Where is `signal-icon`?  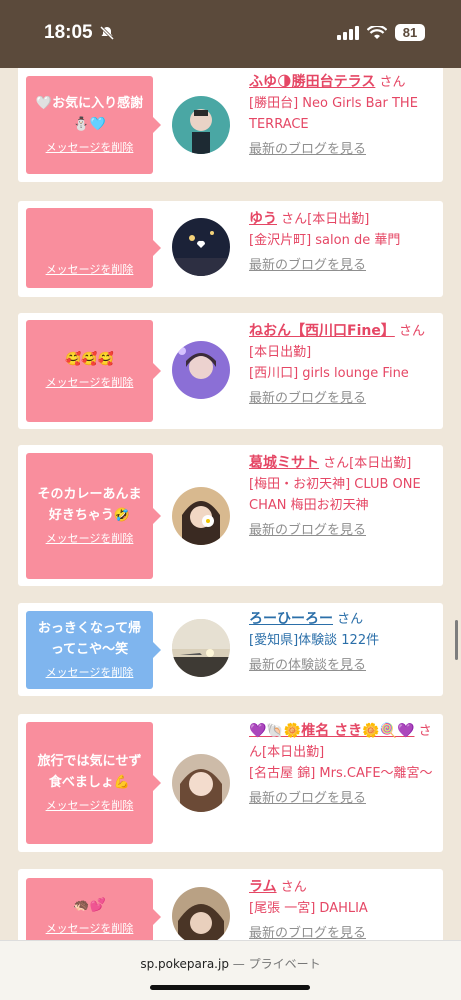
signal-icon is located at coordinates (348, 32).